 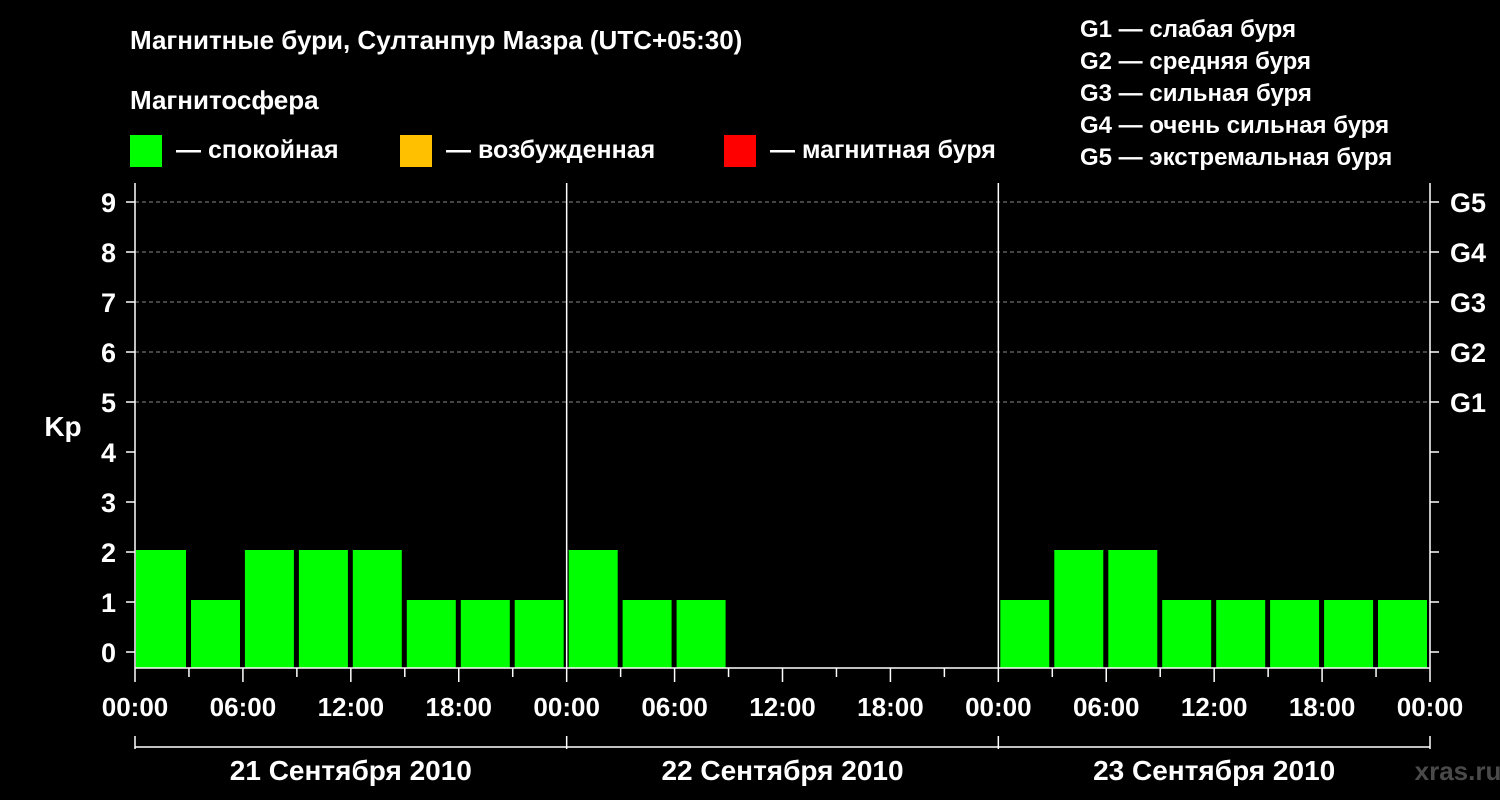 I want to click on legend-label-active: — возбужденная, so click(x=550, y=150).